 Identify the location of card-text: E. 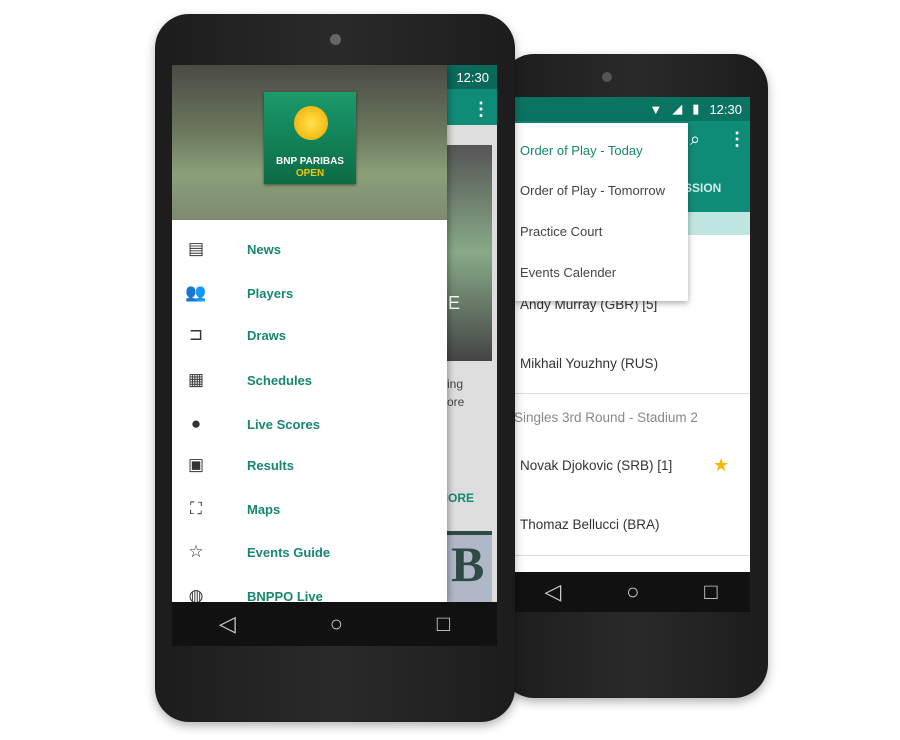
(454, 303).